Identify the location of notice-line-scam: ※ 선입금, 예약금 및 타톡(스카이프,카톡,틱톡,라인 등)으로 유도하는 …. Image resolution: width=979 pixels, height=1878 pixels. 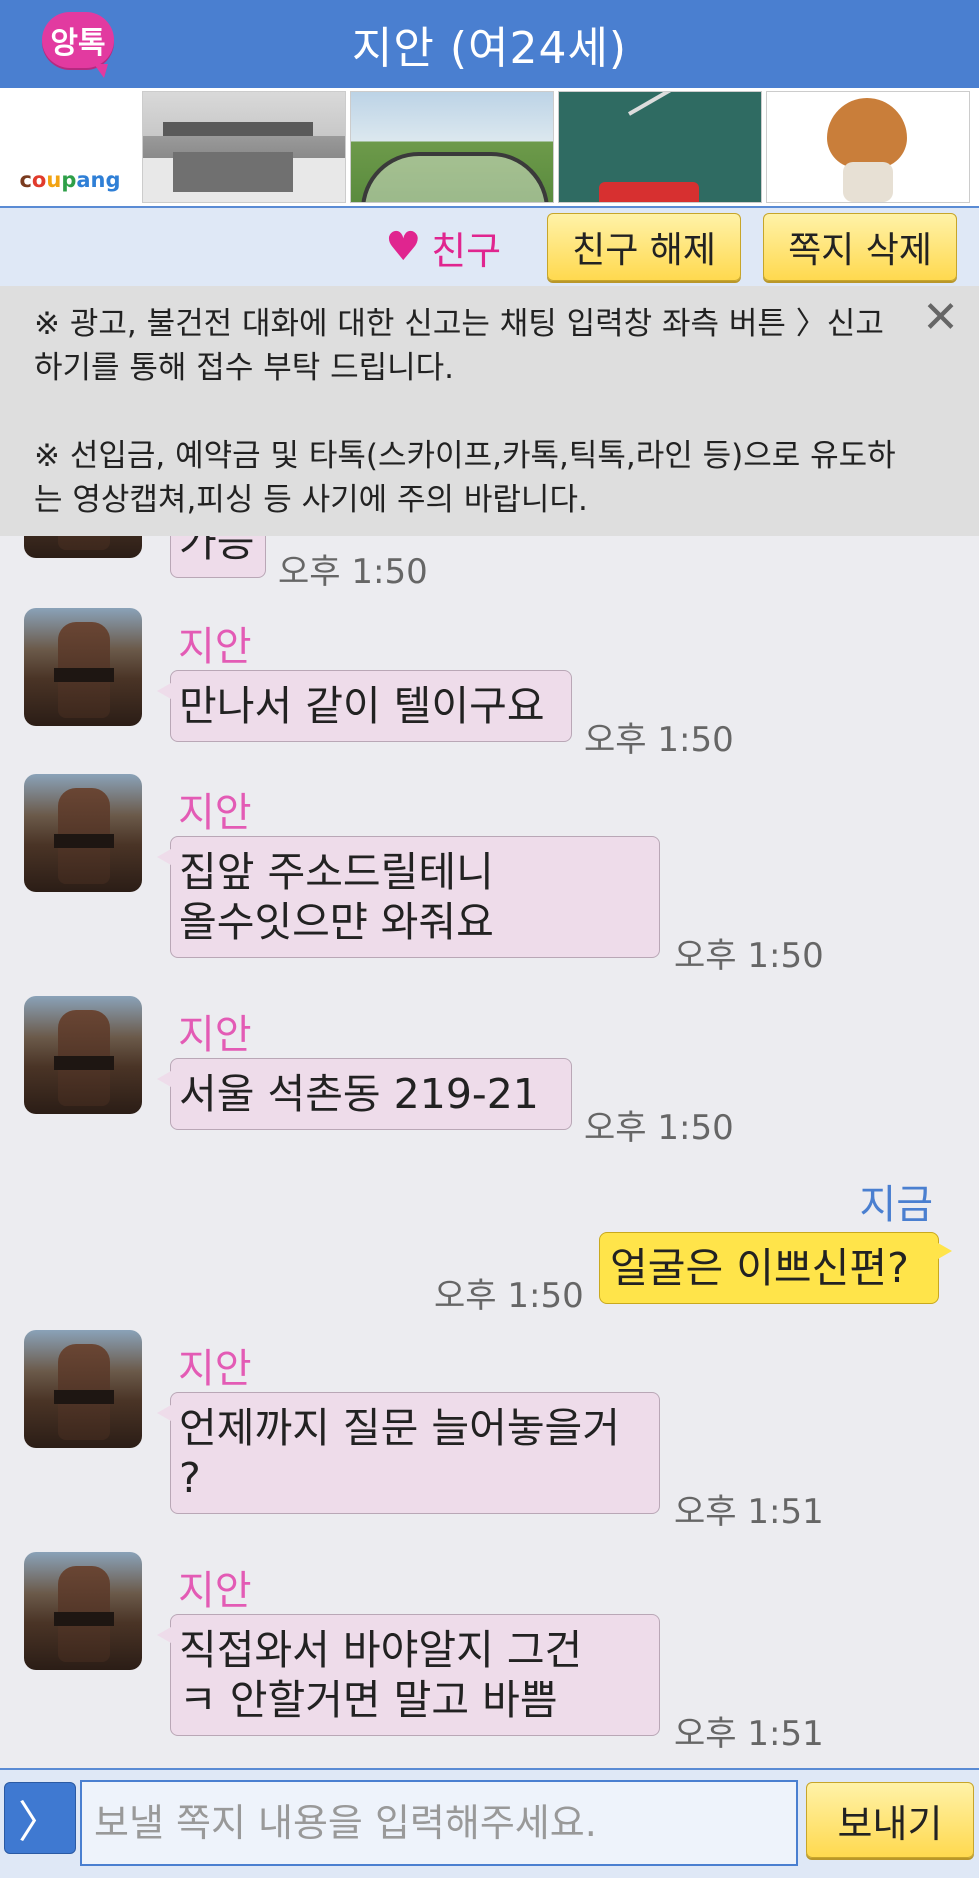
(465, 478).